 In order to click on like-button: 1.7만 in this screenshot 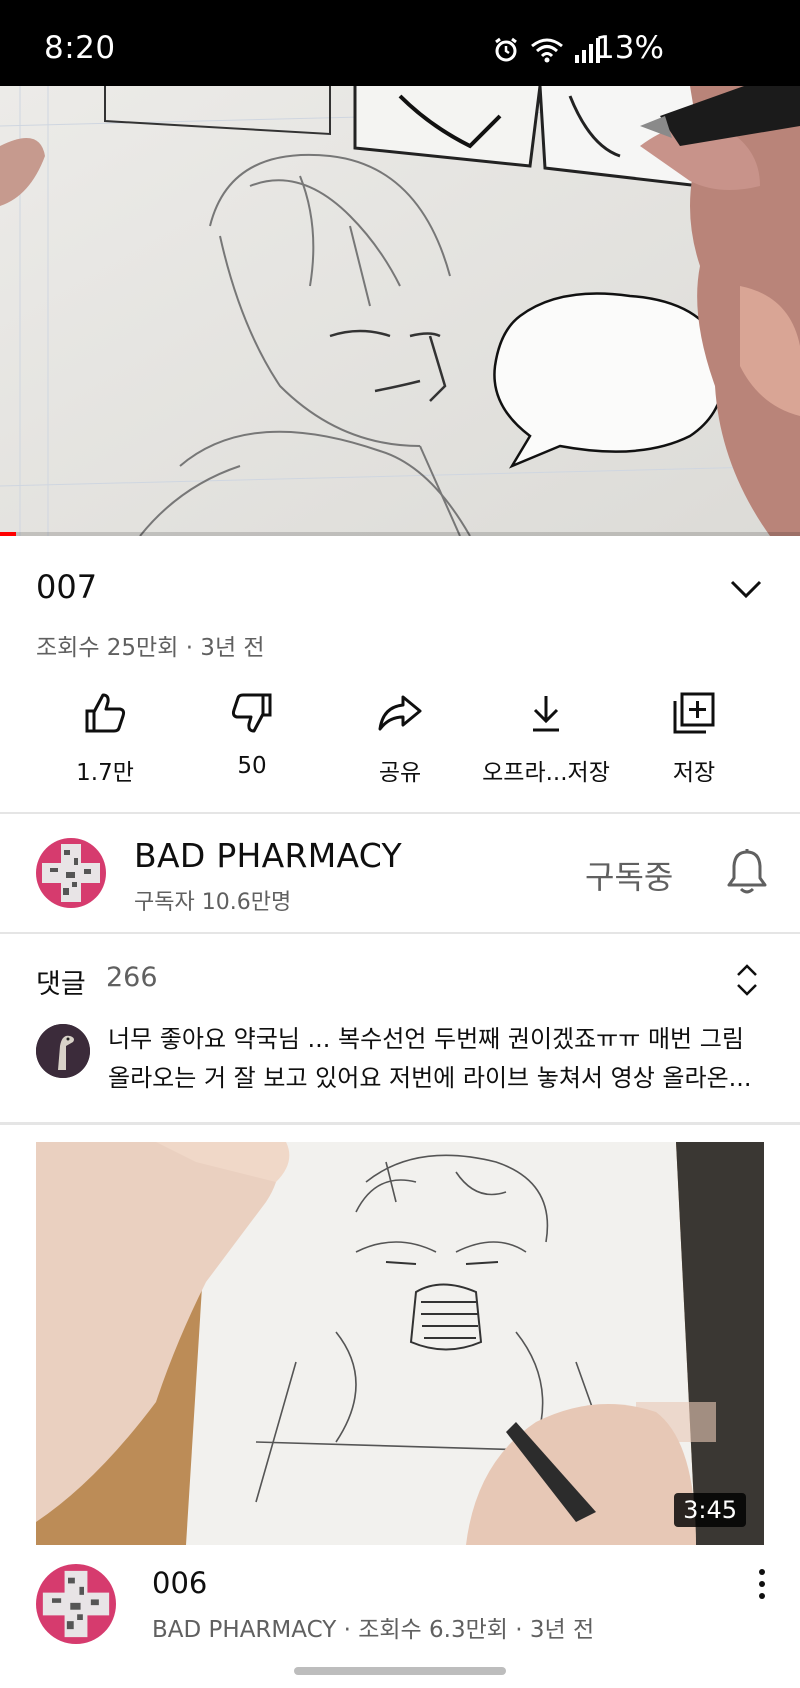, I will do `click(105, 736)`.